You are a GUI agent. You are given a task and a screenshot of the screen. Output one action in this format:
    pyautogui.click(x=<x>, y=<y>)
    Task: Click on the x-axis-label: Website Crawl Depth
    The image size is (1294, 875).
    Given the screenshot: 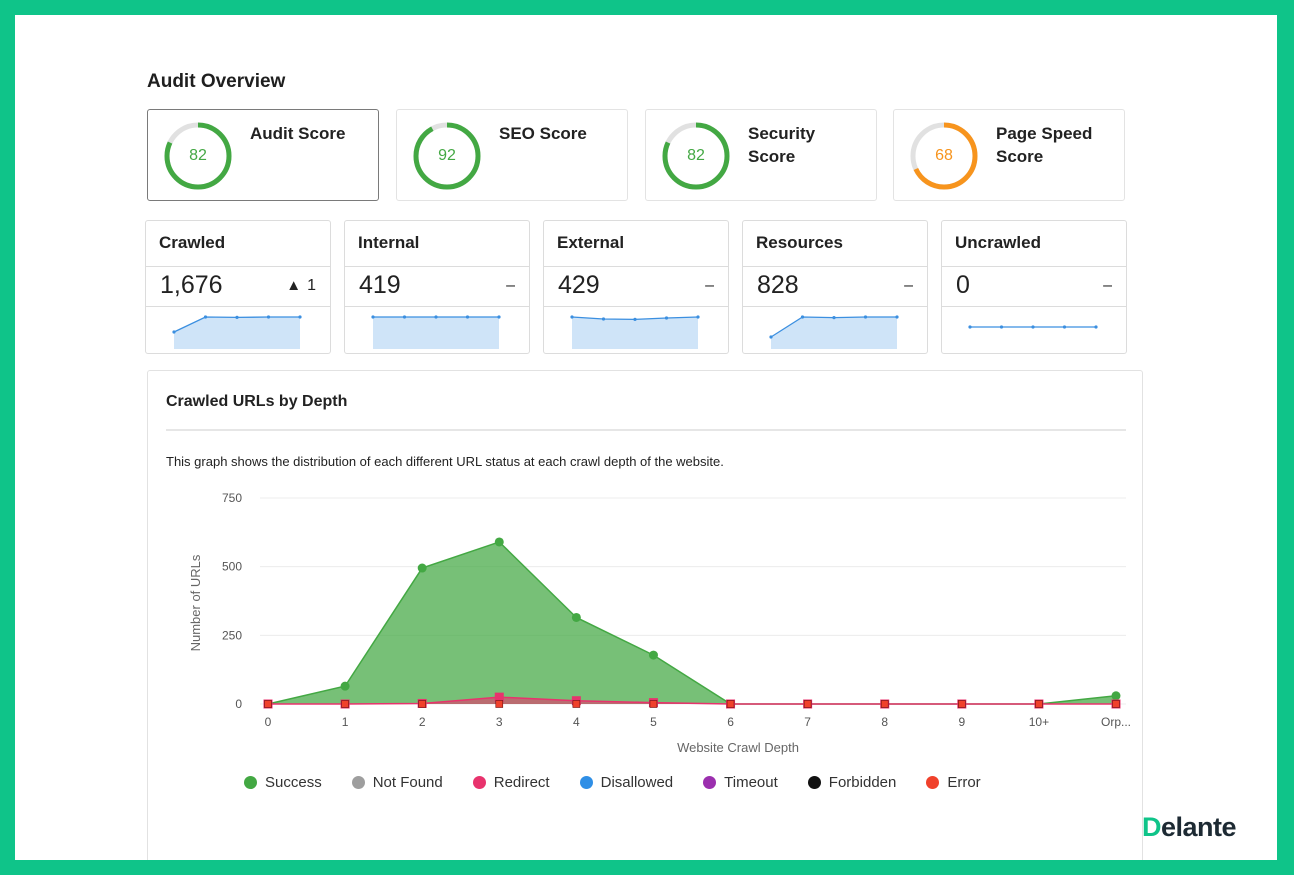 What is the action you would take?
    pyautogui.click(x=738, y=747)
    